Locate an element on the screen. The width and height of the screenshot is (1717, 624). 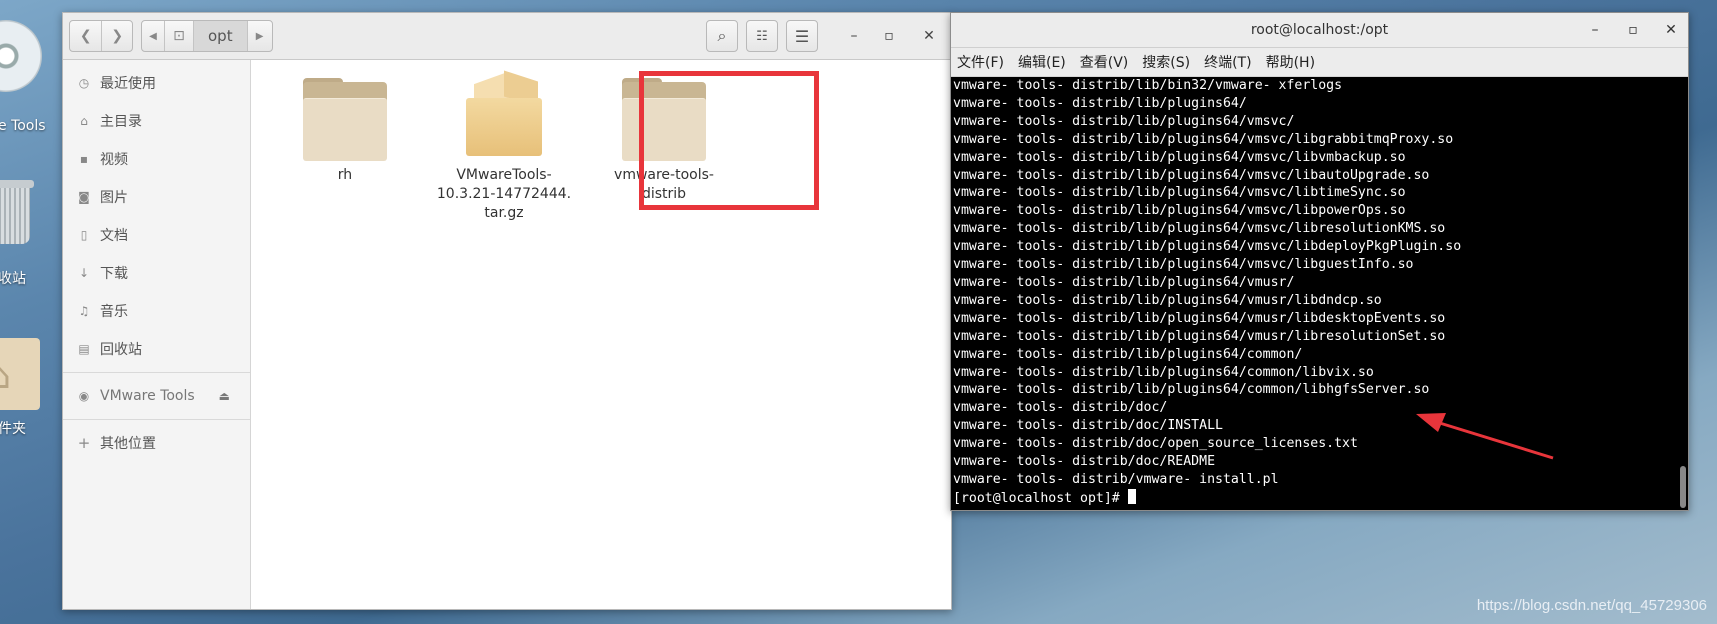
menu-button: ☰ is located at coordinates (802, 36).